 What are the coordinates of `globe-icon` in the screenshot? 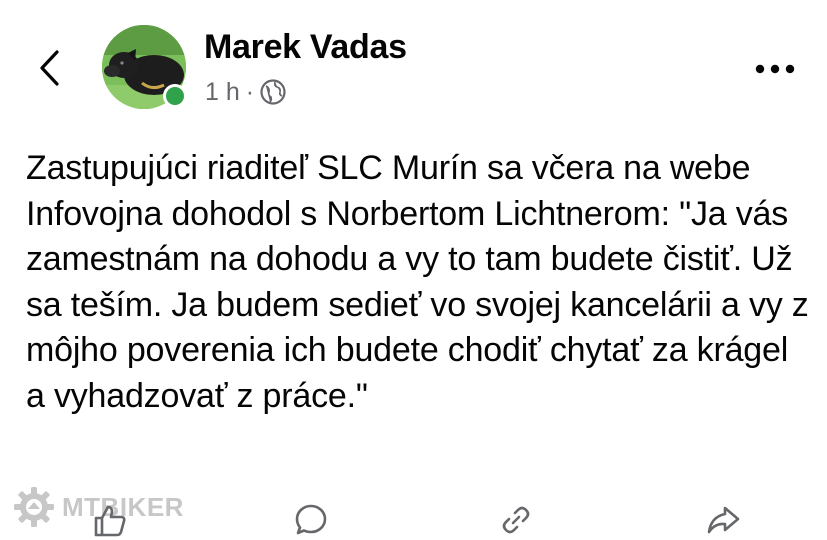 It's located at (273, 92).